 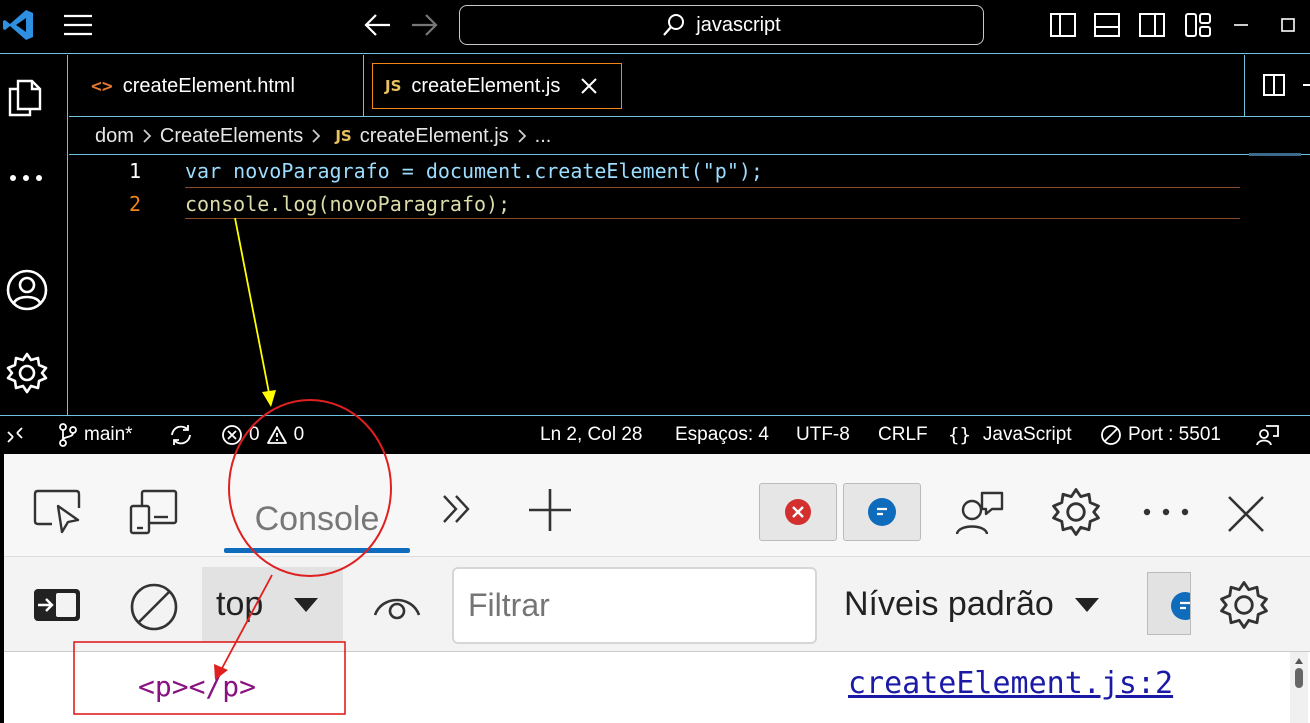 I want to click on tab-createelement-html: <> createElement.html, so click(x=221, y=86).